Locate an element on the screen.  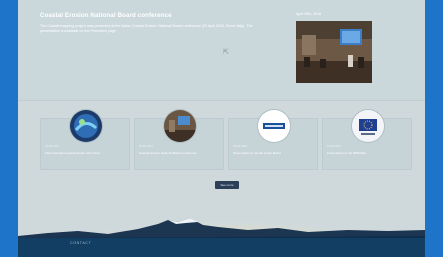
news-card: 11 Apr 2016 Presentation to the RPRGEG is located at coordinates (367, 139).